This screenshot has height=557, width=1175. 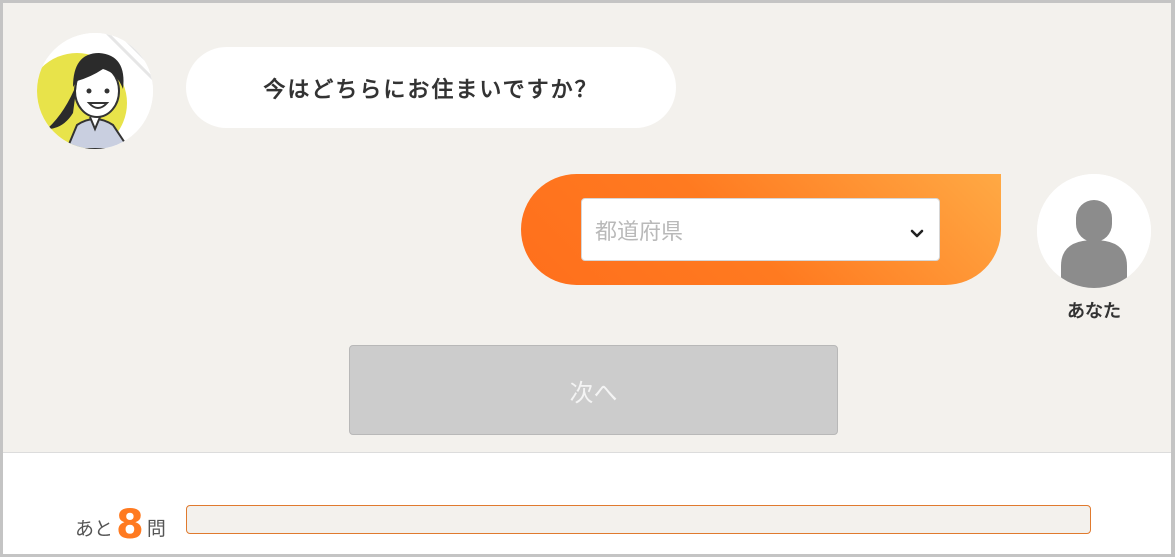 What do you see at coordinates (917, 230) in the screenshot?
I see `chevron-down-icon` at bounding box center [917, 230].